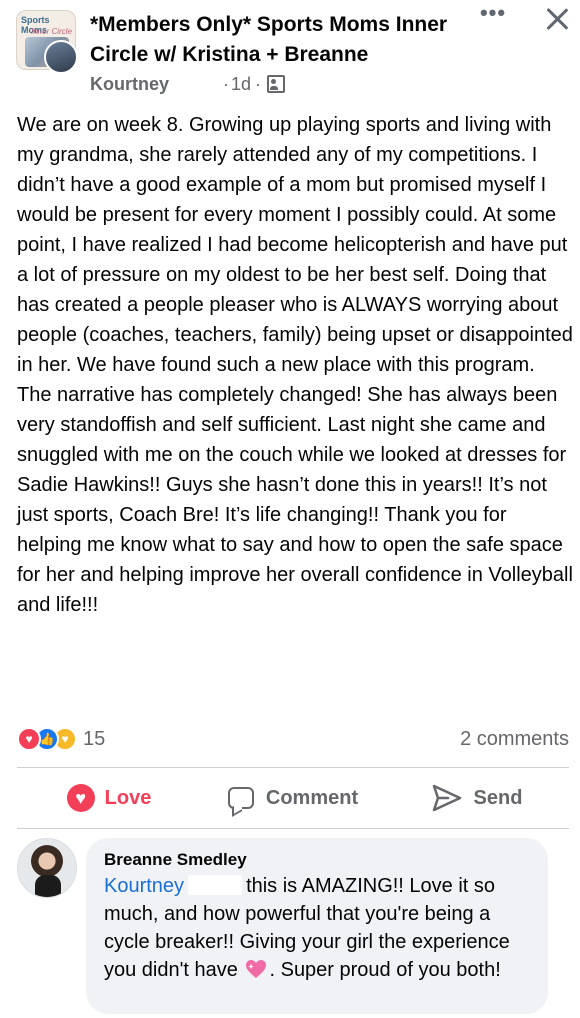  What do you see at coordinates (256, 969) in the screenshot?
I see `sparkling-heart-icon` at bounding box center [256, 969].